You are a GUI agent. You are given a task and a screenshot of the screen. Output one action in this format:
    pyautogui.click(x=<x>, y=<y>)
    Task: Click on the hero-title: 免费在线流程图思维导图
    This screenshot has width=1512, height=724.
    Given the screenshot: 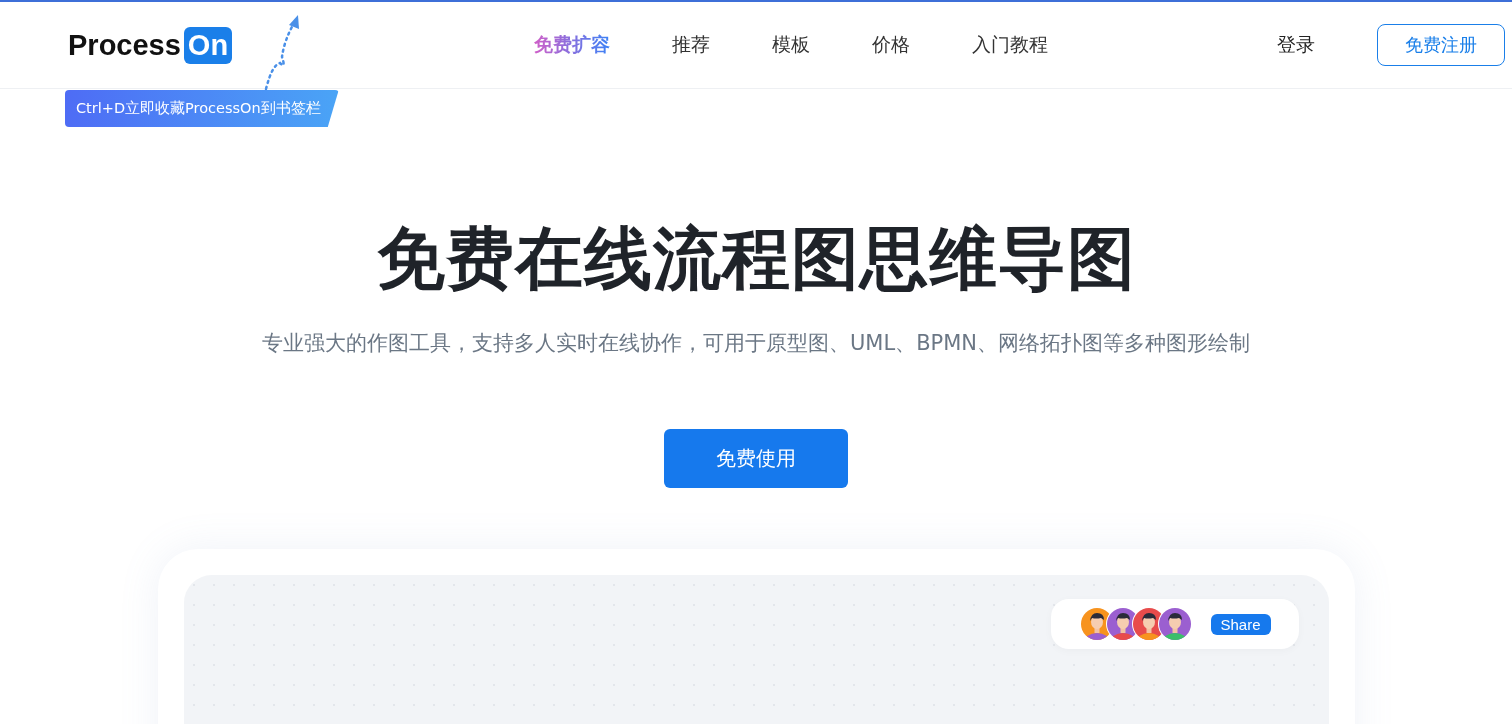 What is the action you would take?
    pyautogui.click(x=756, y=259)
    